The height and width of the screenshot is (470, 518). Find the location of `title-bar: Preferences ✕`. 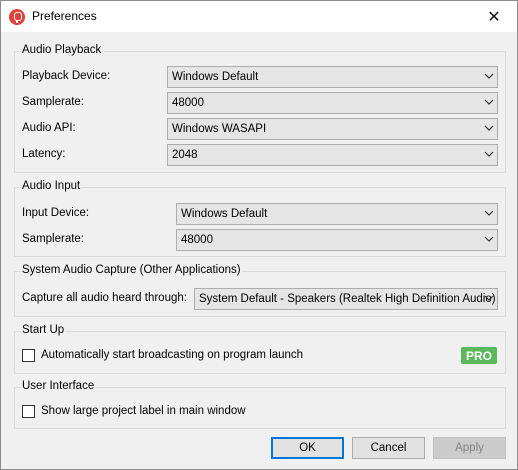

title-bar: Preferences ✕ is located at coordinates (259, 16).